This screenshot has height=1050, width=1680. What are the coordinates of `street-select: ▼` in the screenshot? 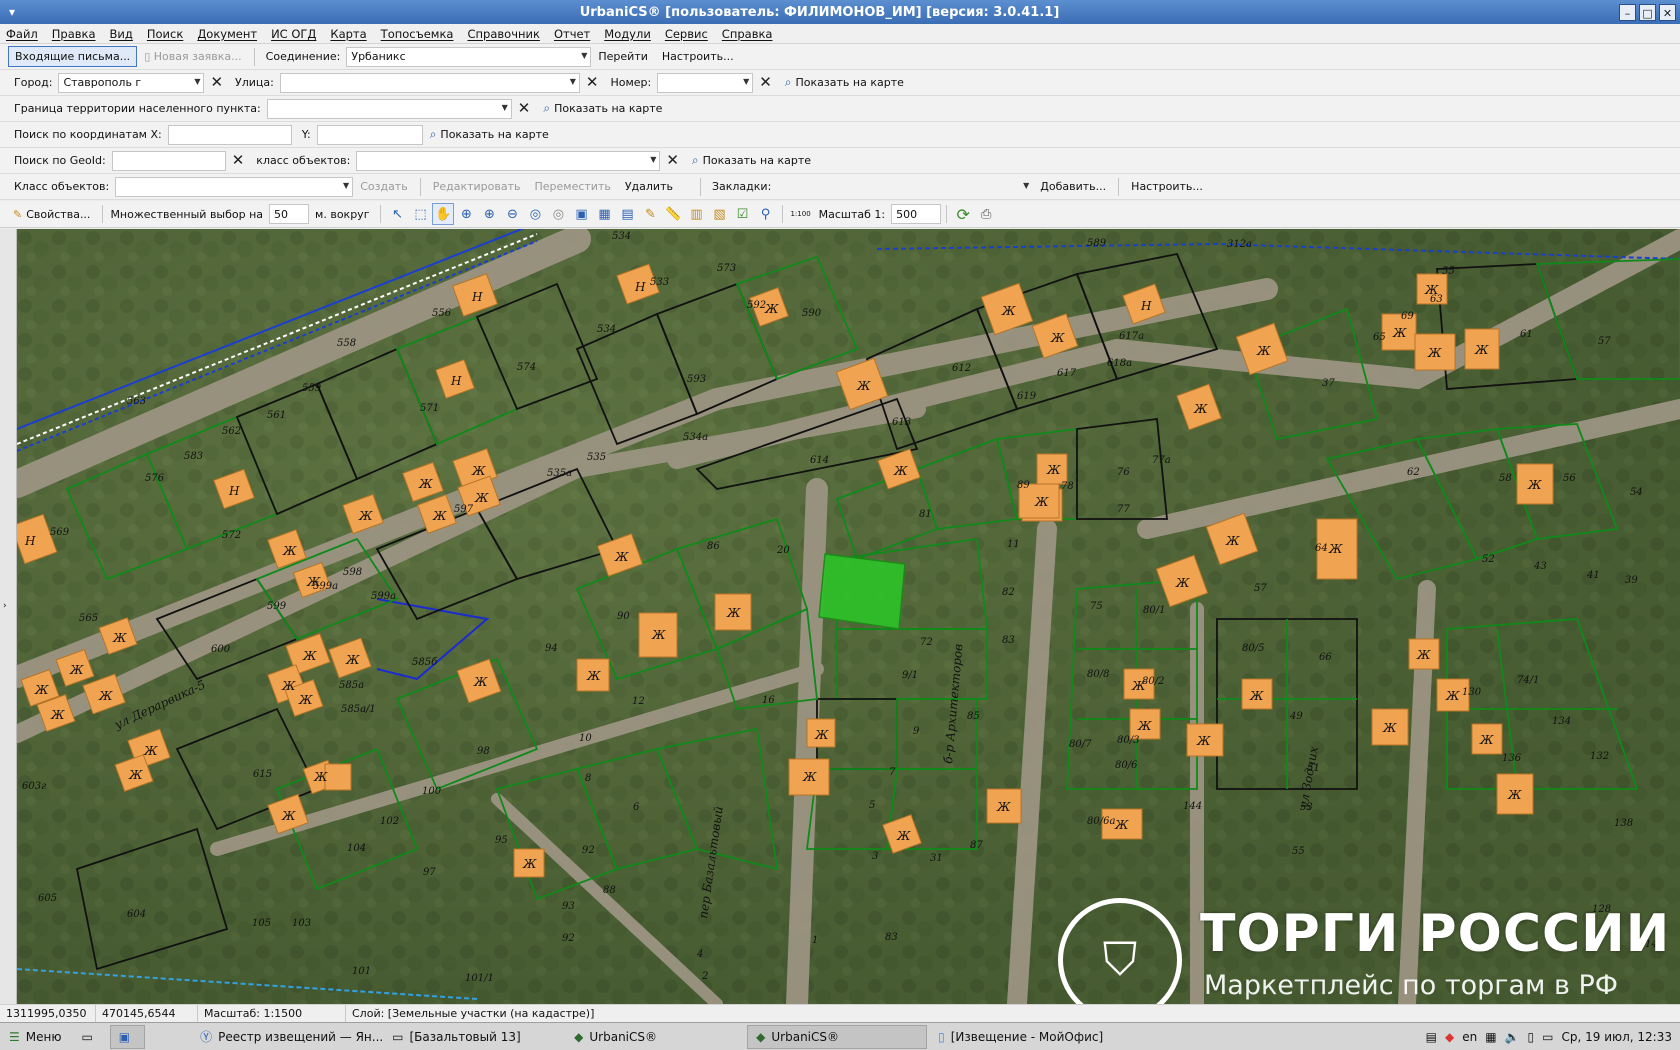 It's located at (429, 82).